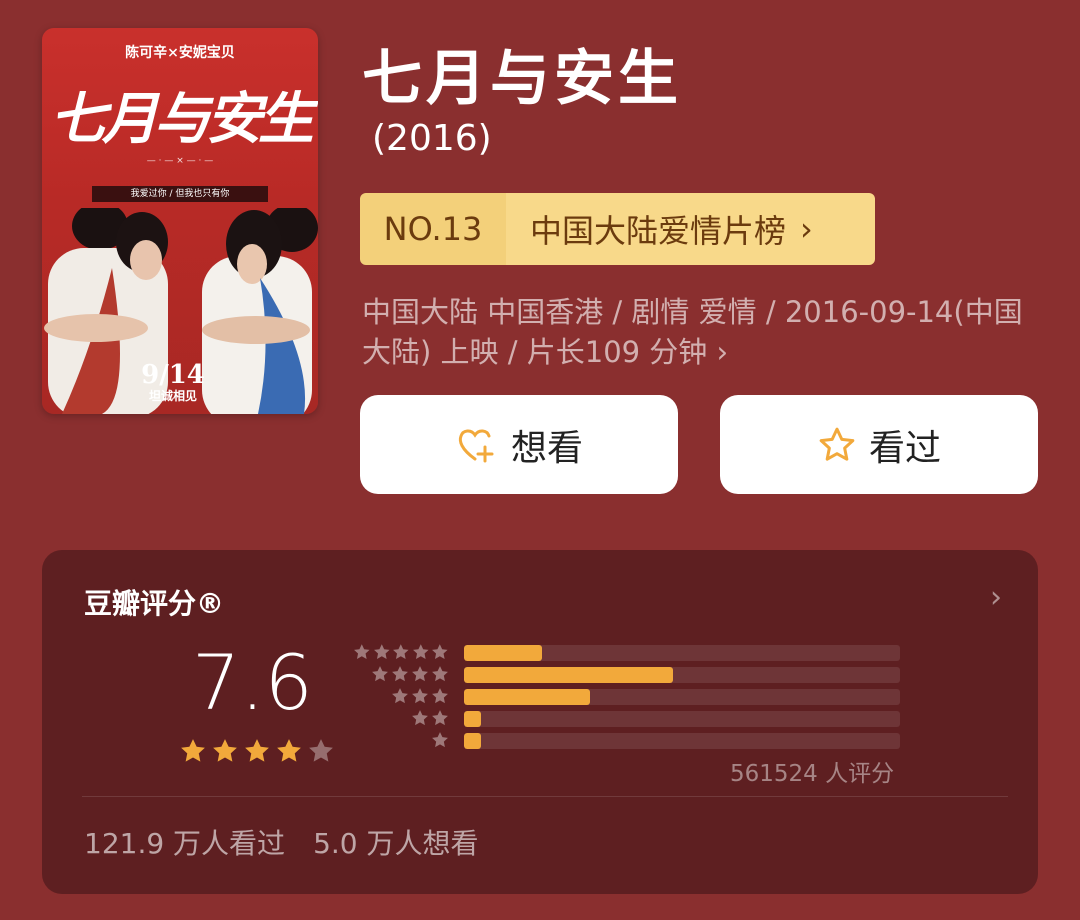  What do you see at coordinates (476, 445) in the screenshot?
I see `heart-plus-icon` at bounding box center [476, 445].